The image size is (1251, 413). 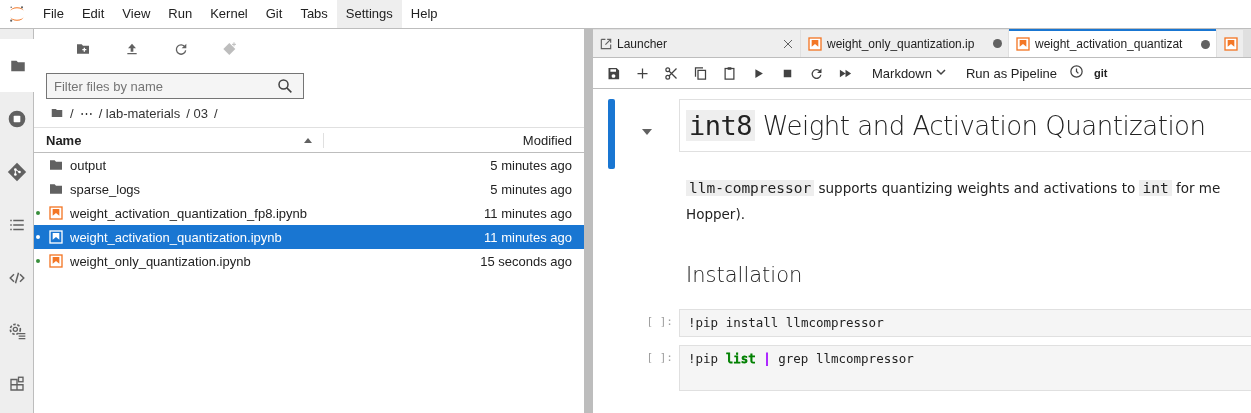 What do you see at coordinates (700, 73) in the screenshot?
I see `copy-icon` at bounding box center [700, 73].